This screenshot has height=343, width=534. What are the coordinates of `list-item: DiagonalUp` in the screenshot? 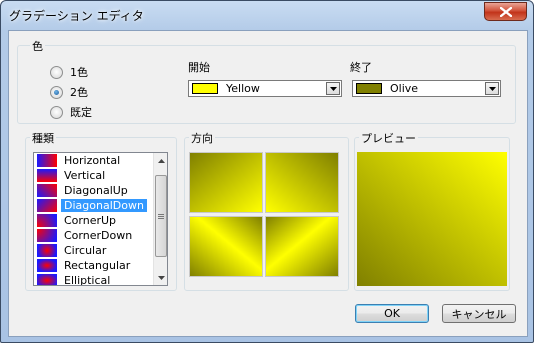 It's located at (100, 190).